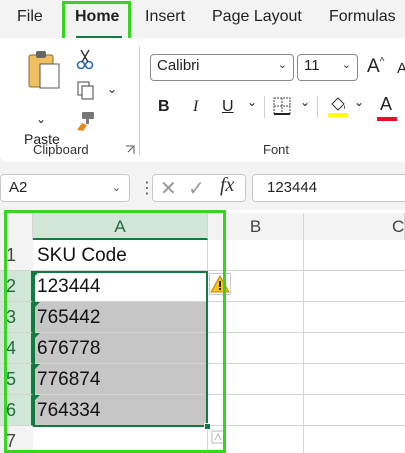  What do you see at coordinates (120, 348) in the screenshot?
I see `cell-a4: 676778` at bounding box center [120, 348].